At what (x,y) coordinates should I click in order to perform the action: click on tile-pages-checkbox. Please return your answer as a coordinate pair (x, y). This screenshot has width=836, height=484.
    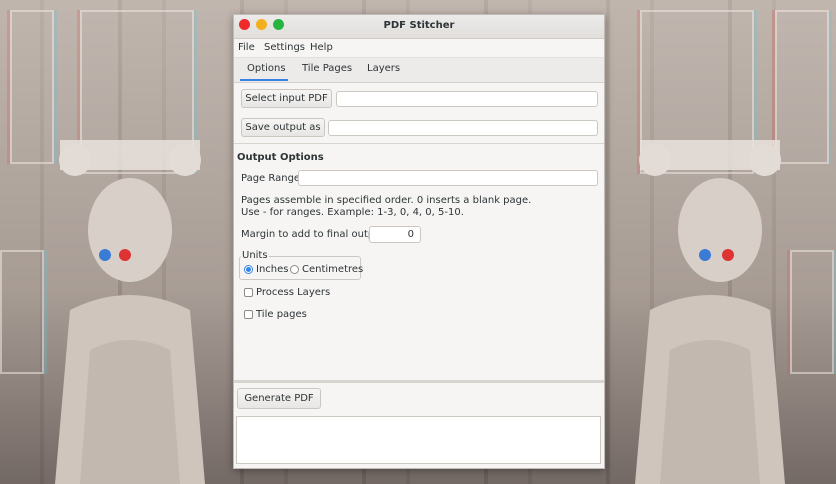
    Looking at the image, I should click on (248, 314).